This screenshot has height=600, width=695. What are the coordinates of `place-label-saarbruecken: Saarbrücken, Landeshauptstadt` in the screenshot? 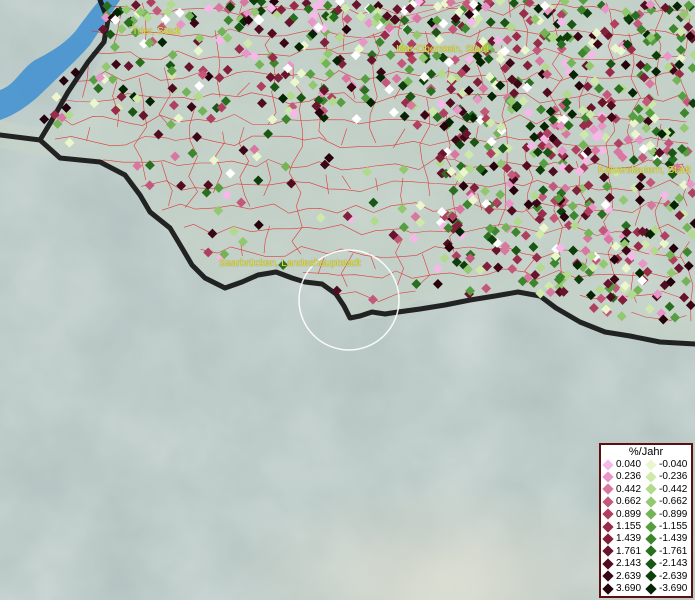 It's located at (290, 263).